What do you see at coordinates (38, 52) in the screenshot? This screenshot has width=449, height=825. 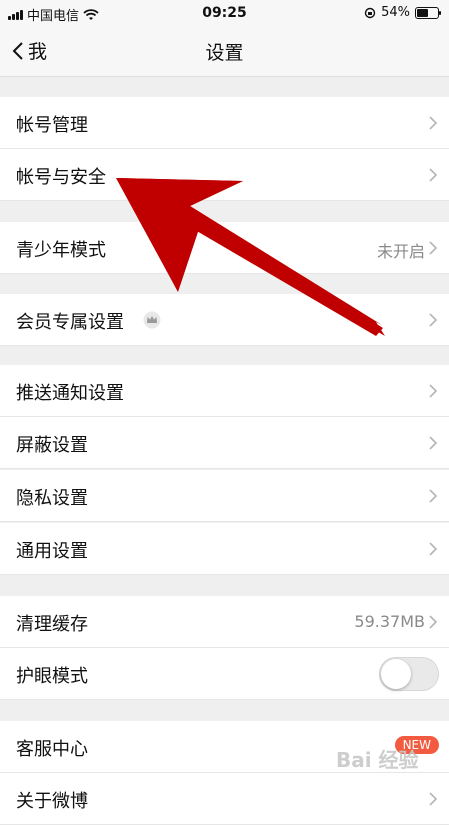 I see `back-label: 我` at bounding box center [38, 52].